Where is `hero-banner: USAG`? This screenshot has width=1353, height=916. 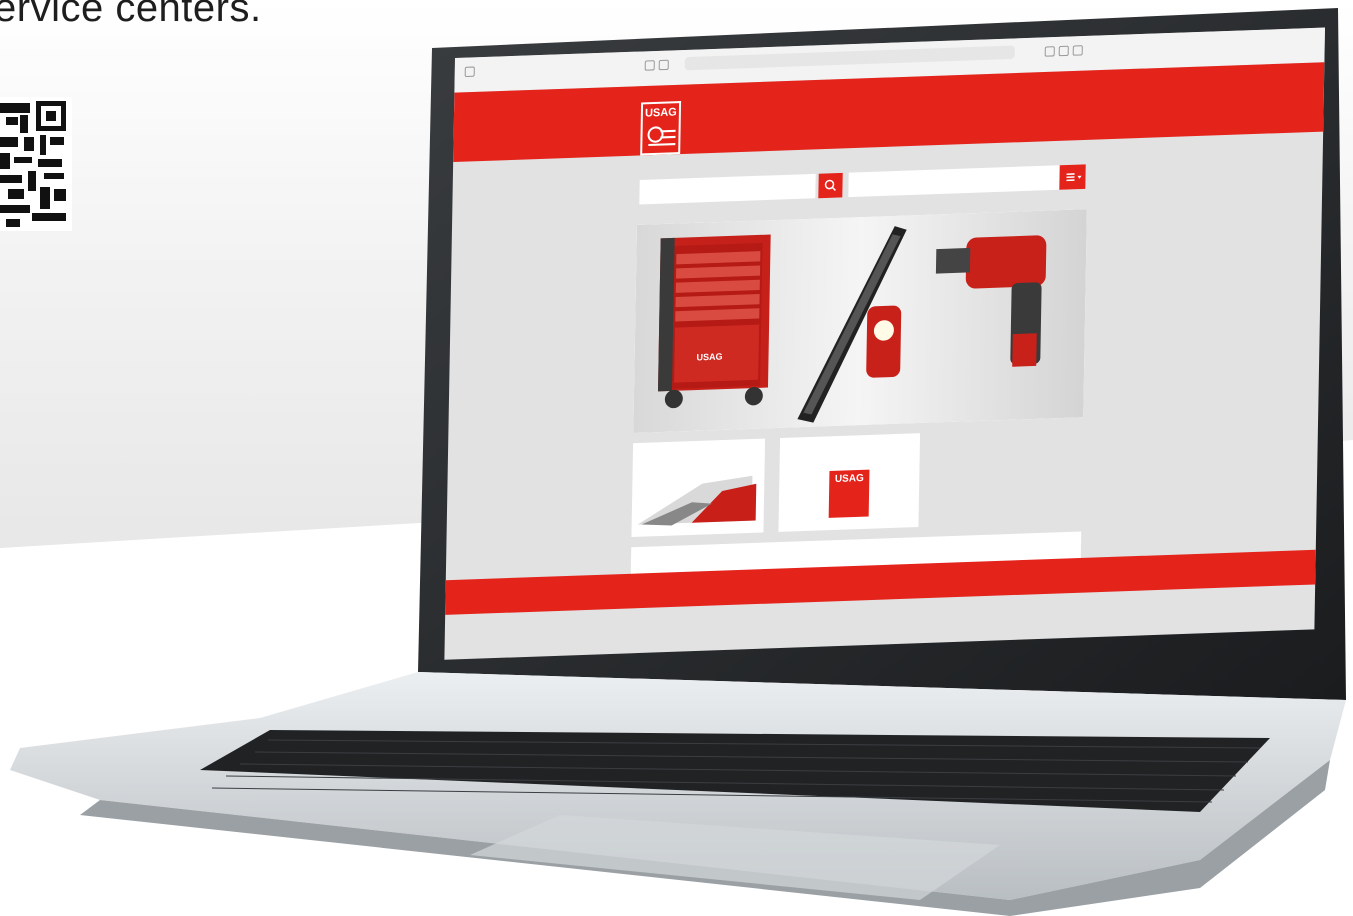 hero-banner: USAG is located at coordinates (860, 321).